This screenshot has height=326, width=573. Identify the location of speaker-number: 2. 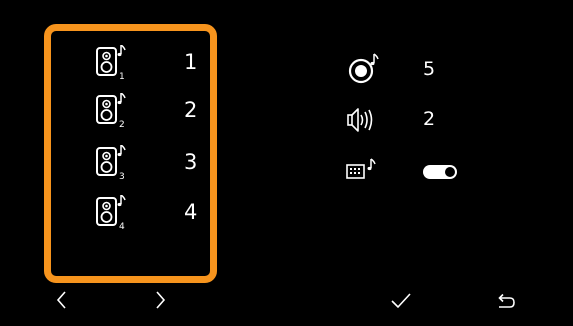
(191, 110).